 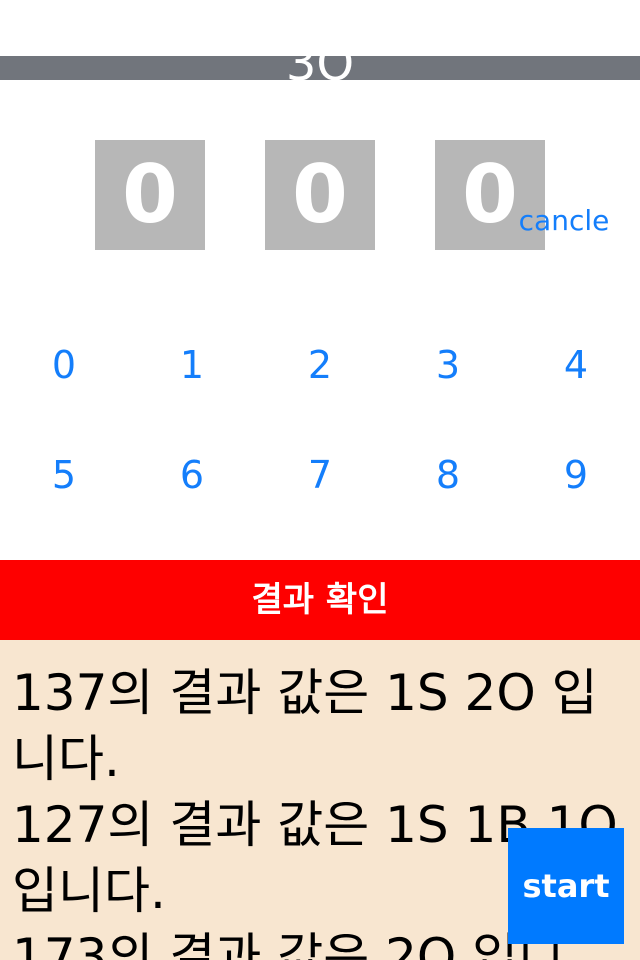 What do you see at coordinates (320, 365) in the screenshot?
I see `keypad-key-2: 2` at bounding box center [320, 365].